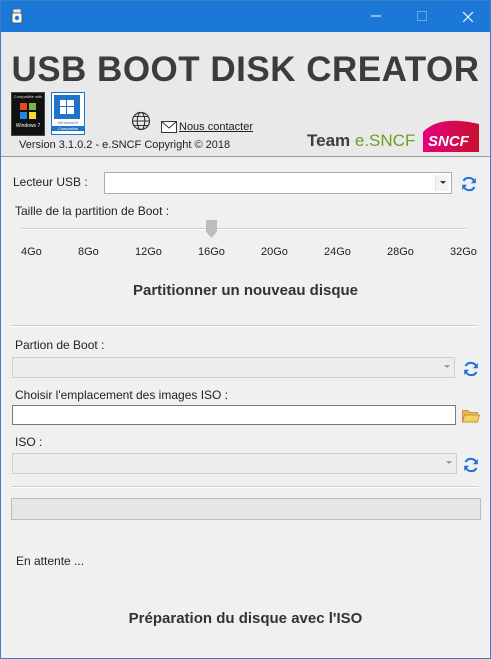  Describe the element at coordinates (50, 182) in the screenshot. I see `usb-label: Lecteur USB :` at that location.